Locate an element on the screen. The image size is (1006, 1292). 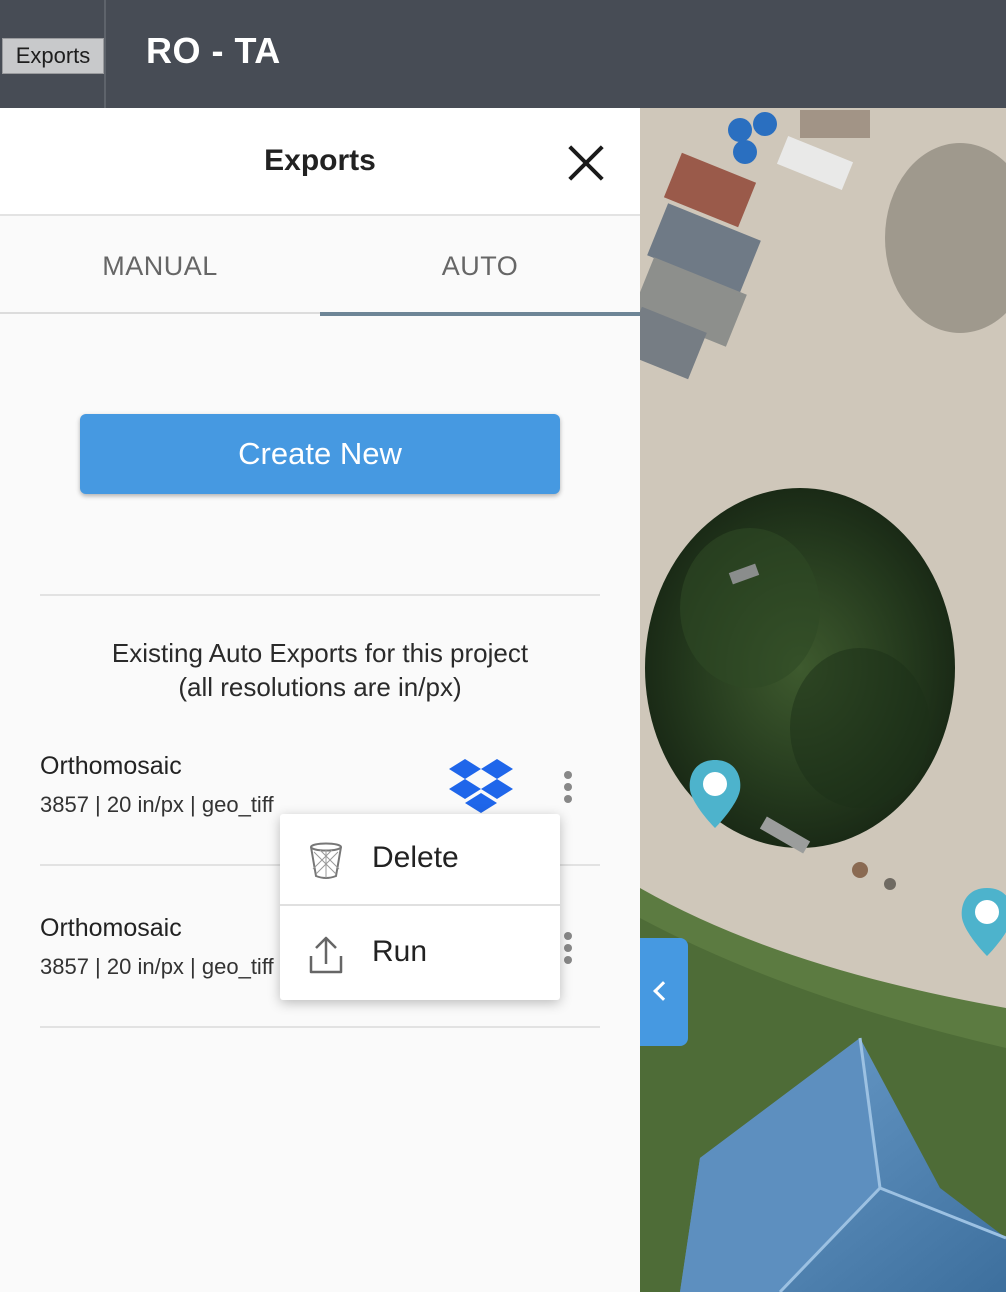
collapse-panel-button is located at coordinates (664, 992).